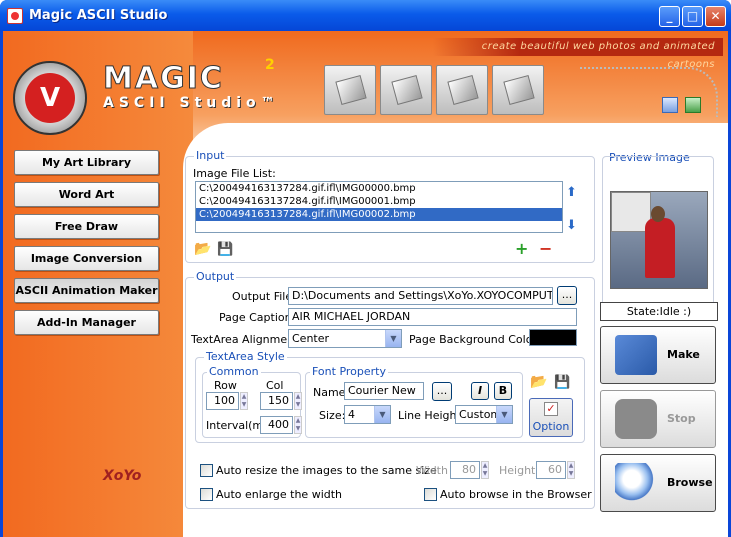 Image resolution: width=731 pixels, height=537 pixels. Describe the element at coordinates (517, 470) in the screenshot. I see `height-label: Height` at that location.